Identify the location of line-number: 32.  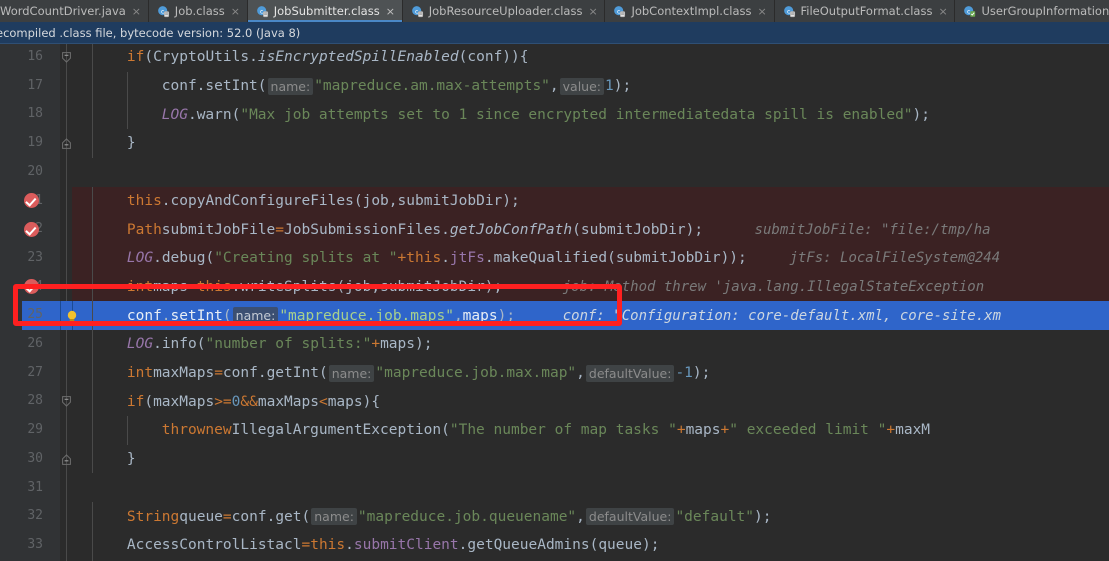
(35, 516).